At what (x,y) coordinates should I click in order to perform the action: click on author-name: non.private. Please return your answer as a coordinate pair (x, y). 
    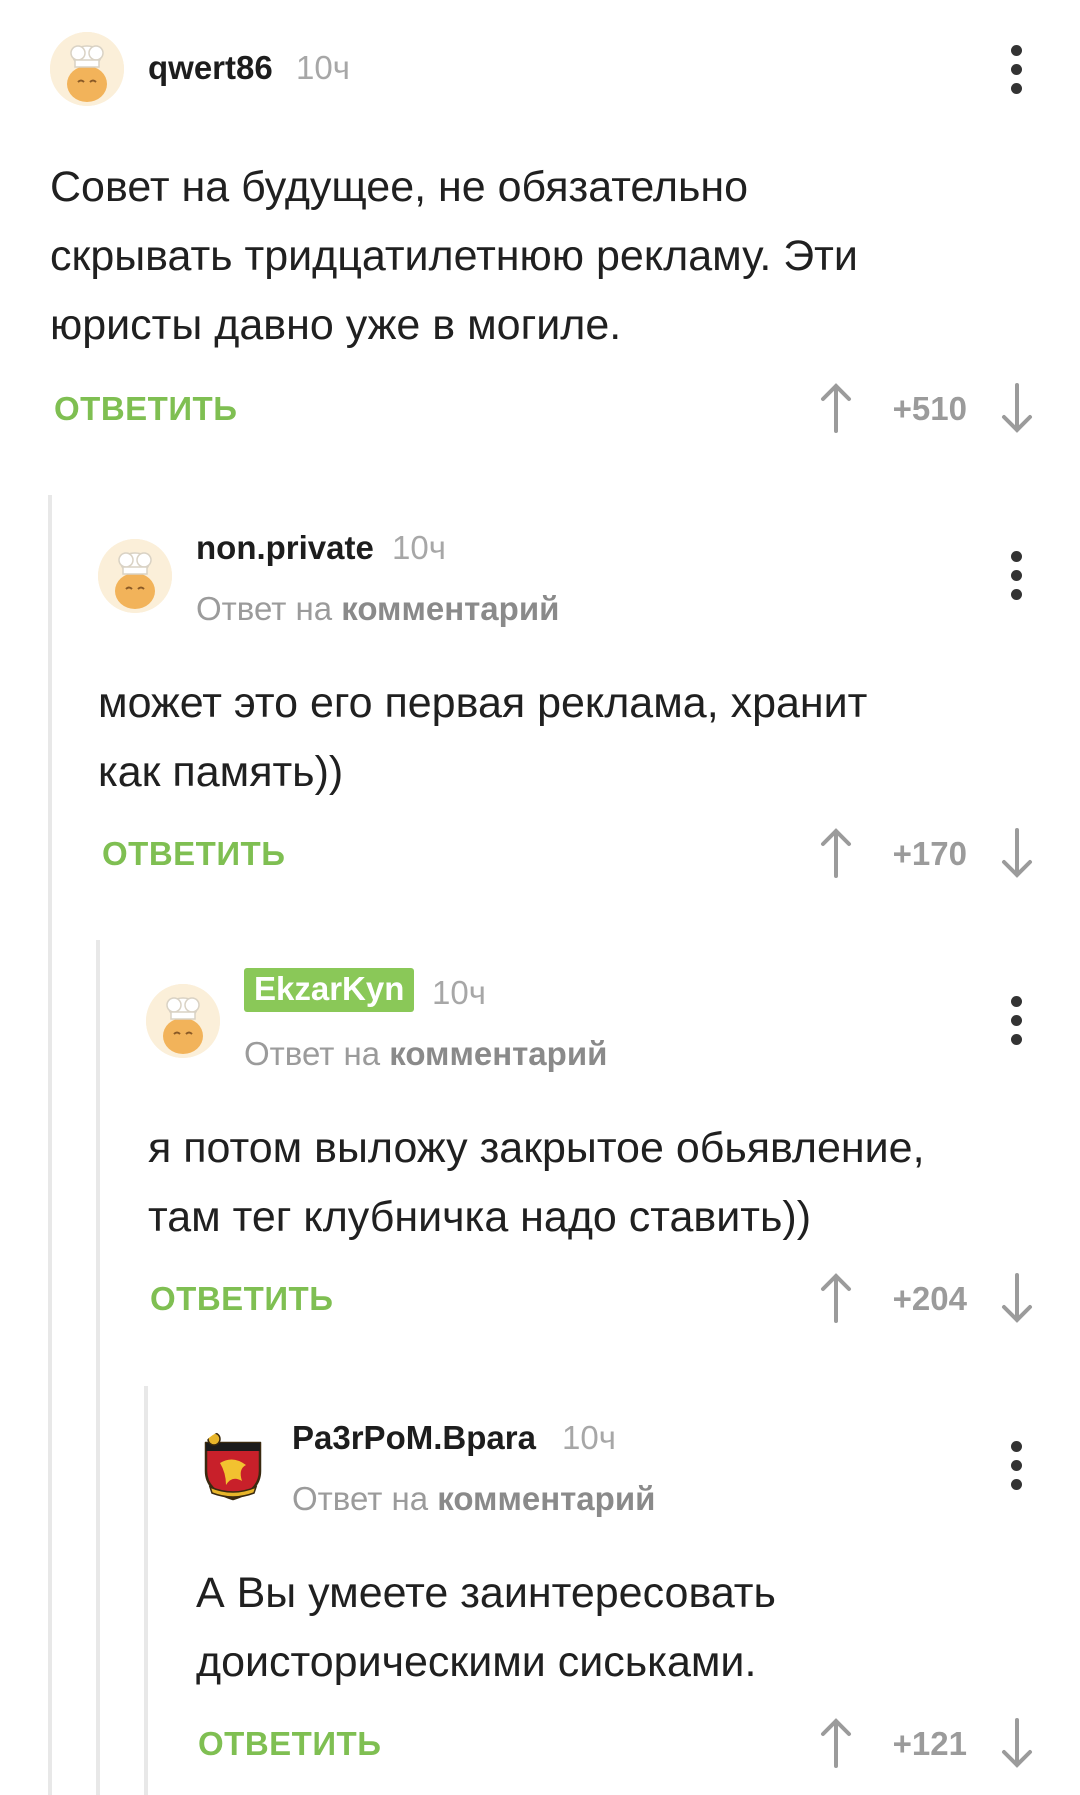
    Looking at the image, I should click on (285, 548).